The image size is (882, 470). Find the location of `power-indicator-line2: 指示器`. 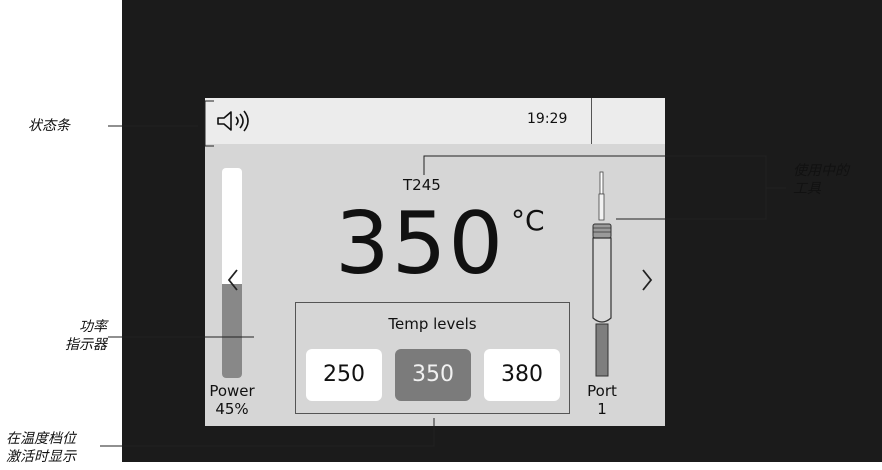

power-indicator-line2: 指示器 is located at coordinates (86, 345).